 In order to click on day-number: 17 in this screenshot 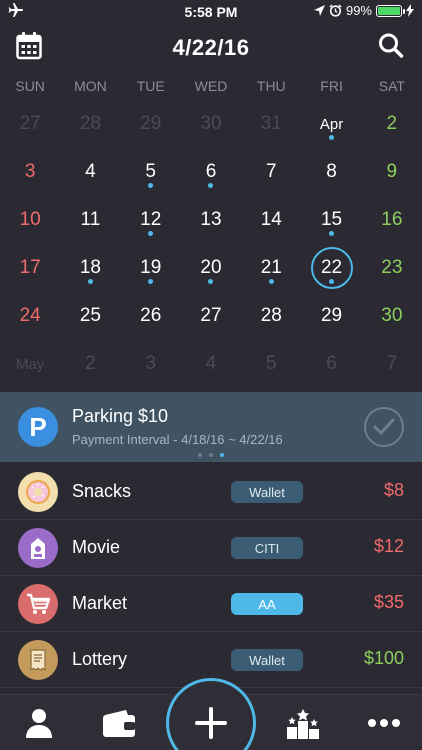, I will do `click(30, 267)`.